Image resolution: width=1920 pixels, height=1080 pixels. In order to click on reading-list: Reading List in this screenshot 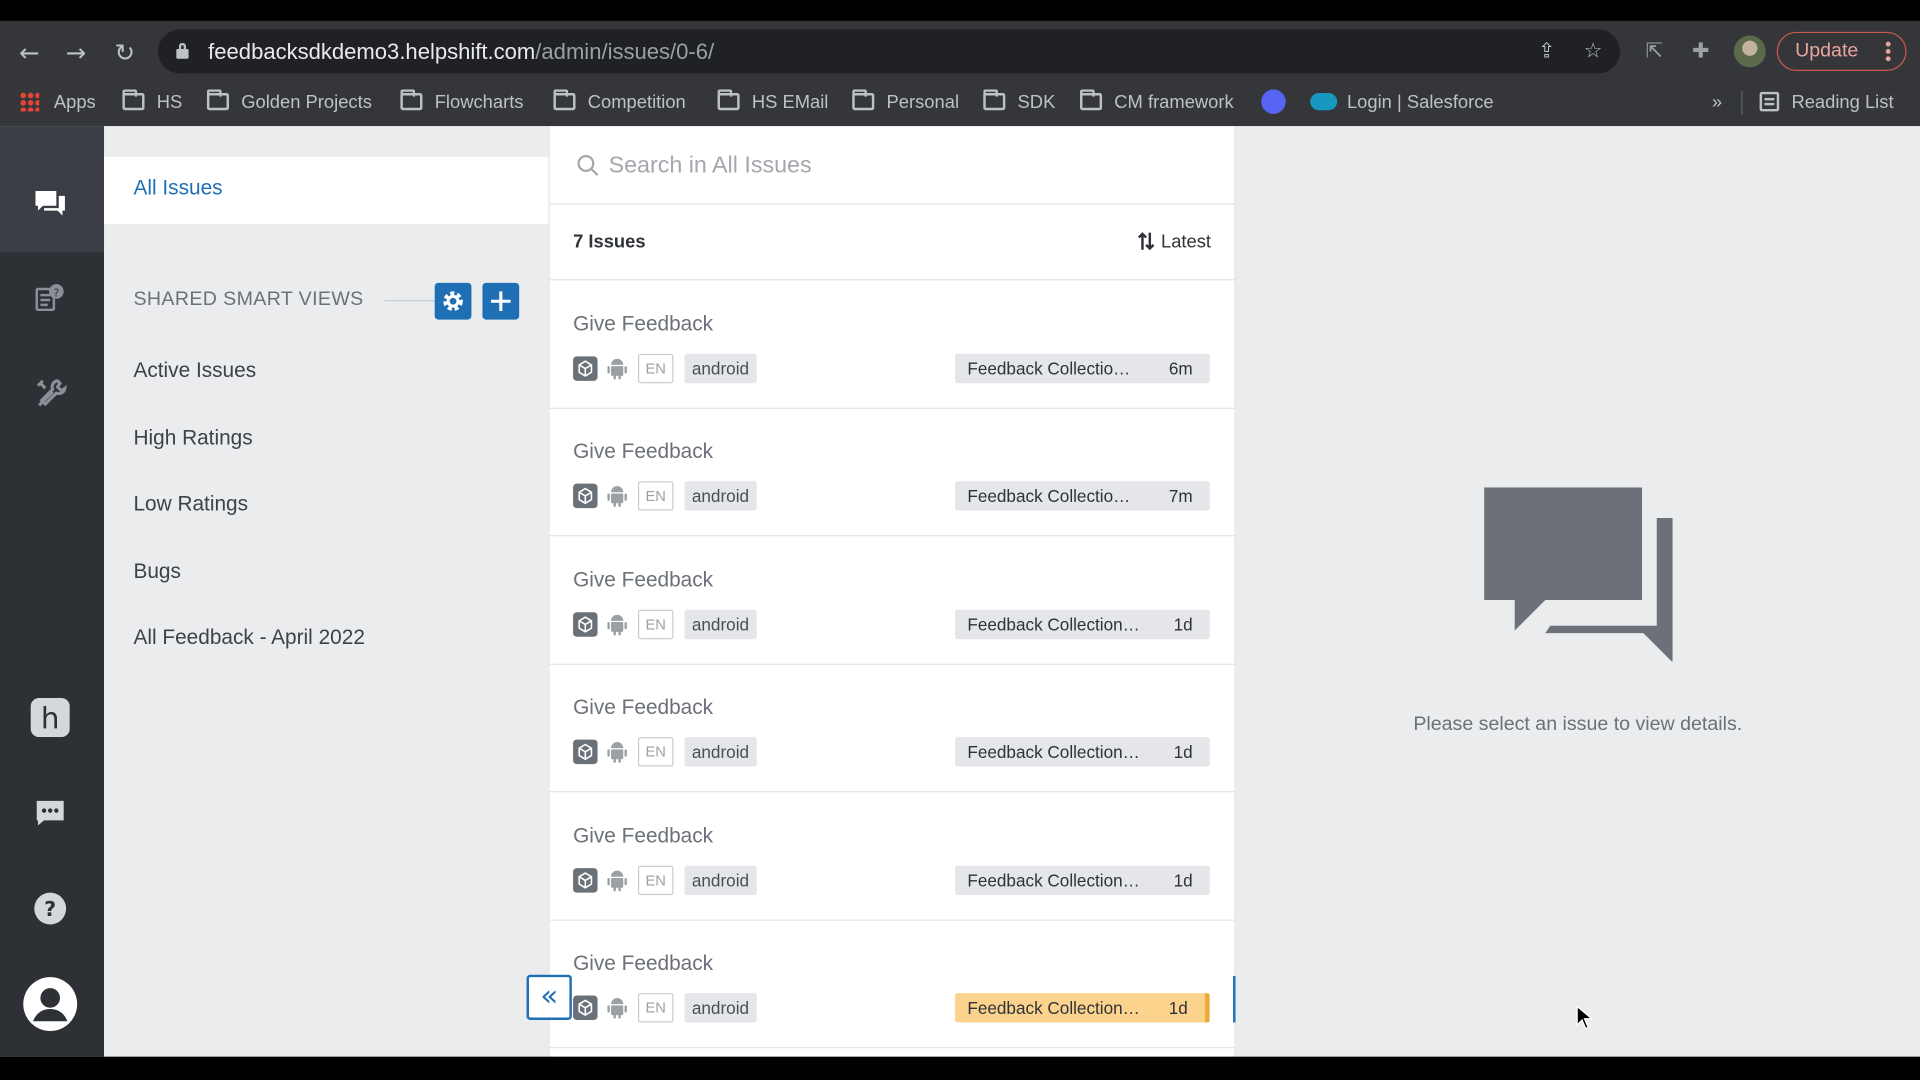, I will do `click(1826, 103)`.